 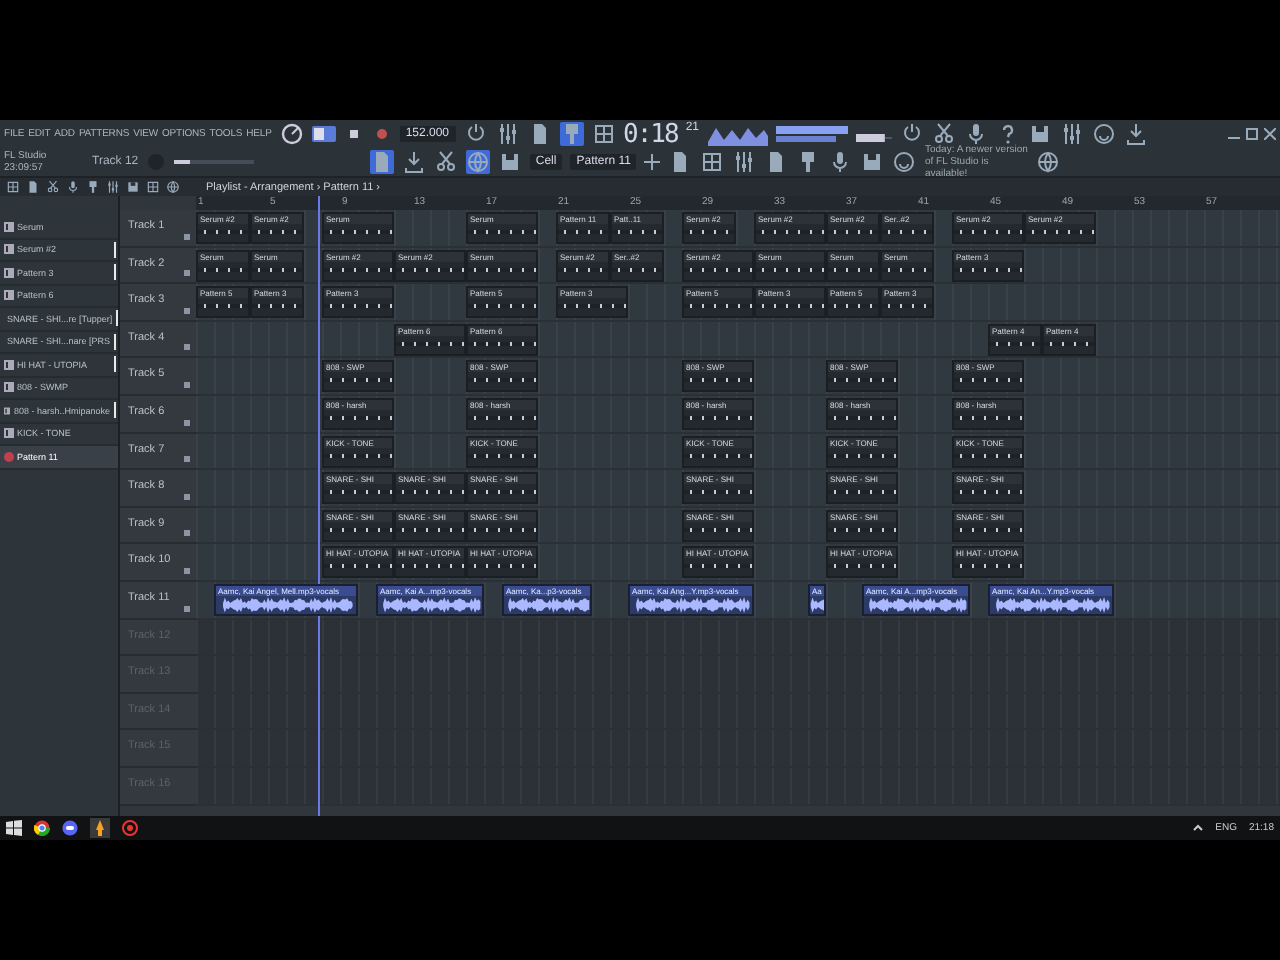 What do you see at coordinates (652, 162) in the screenshot?
I see `add-pattern-icon` at bounding box center [652, 162].